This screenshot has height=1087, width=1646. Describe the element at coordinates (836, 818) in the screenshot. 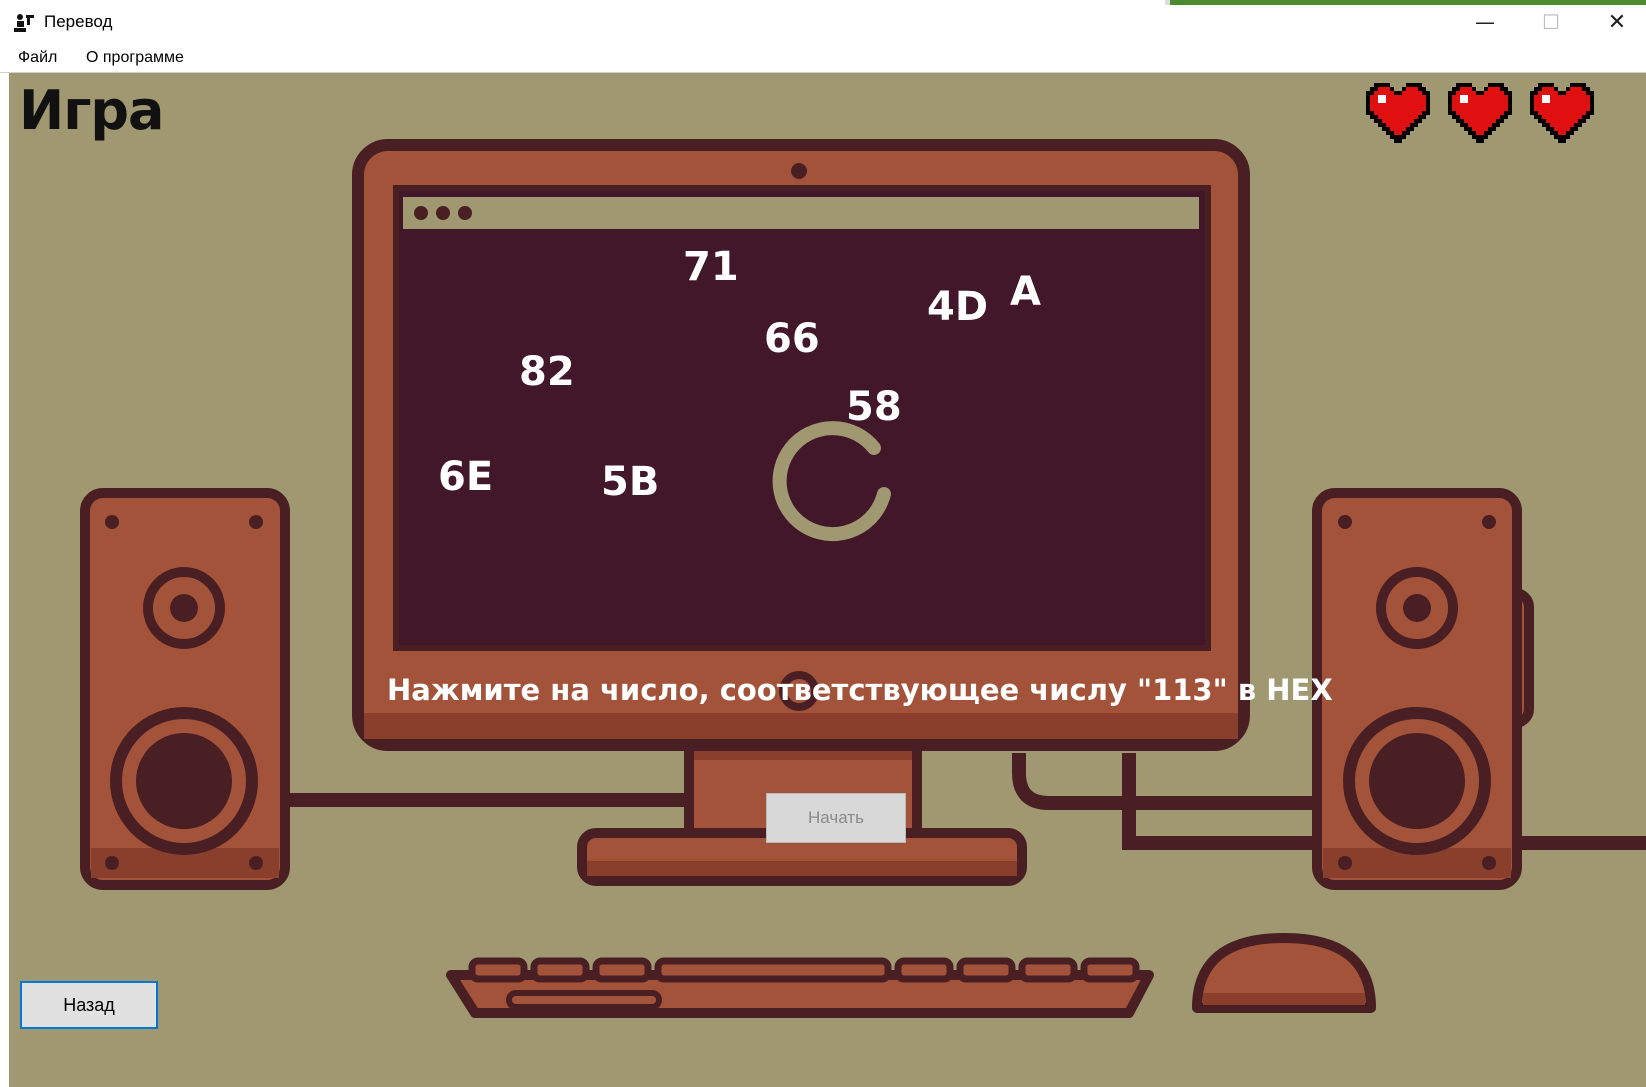

I see `start-button: Начать` at that location.